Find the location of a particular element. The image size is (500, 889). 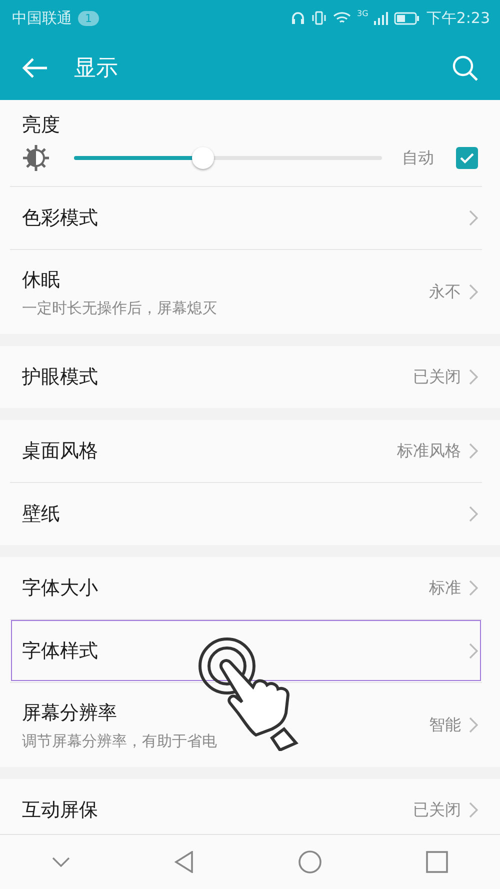

setting-value: 永不 is located at coordinates (445, 292).